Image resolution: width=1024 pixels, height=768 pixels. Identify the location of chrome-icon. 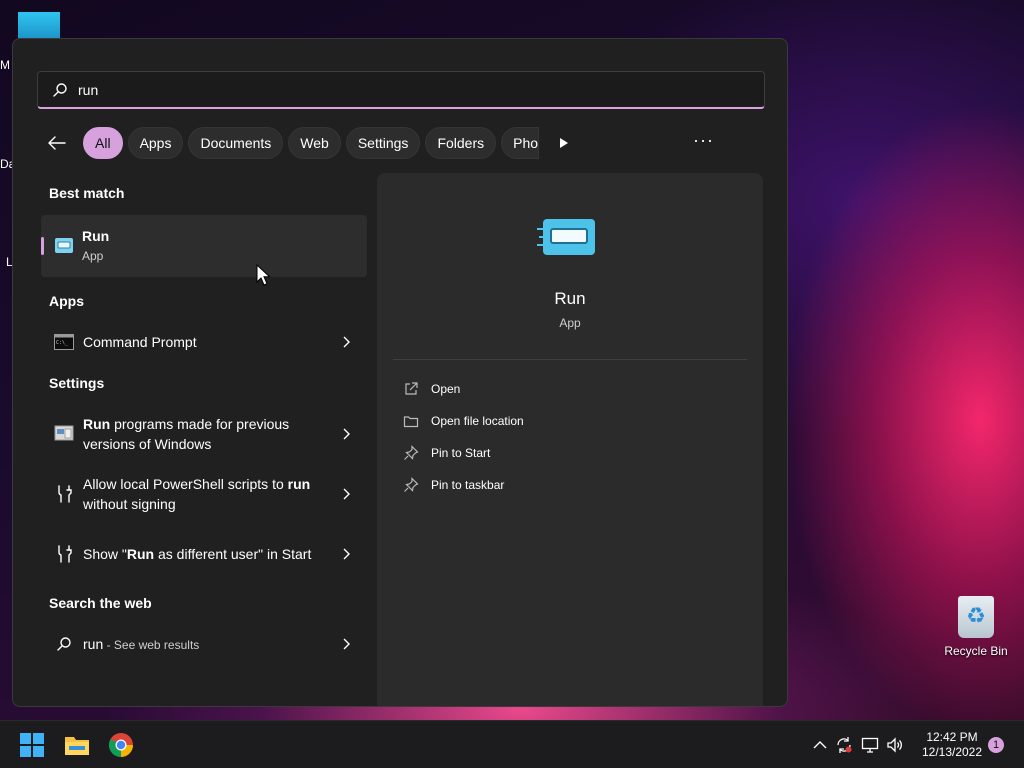
(120, 745).